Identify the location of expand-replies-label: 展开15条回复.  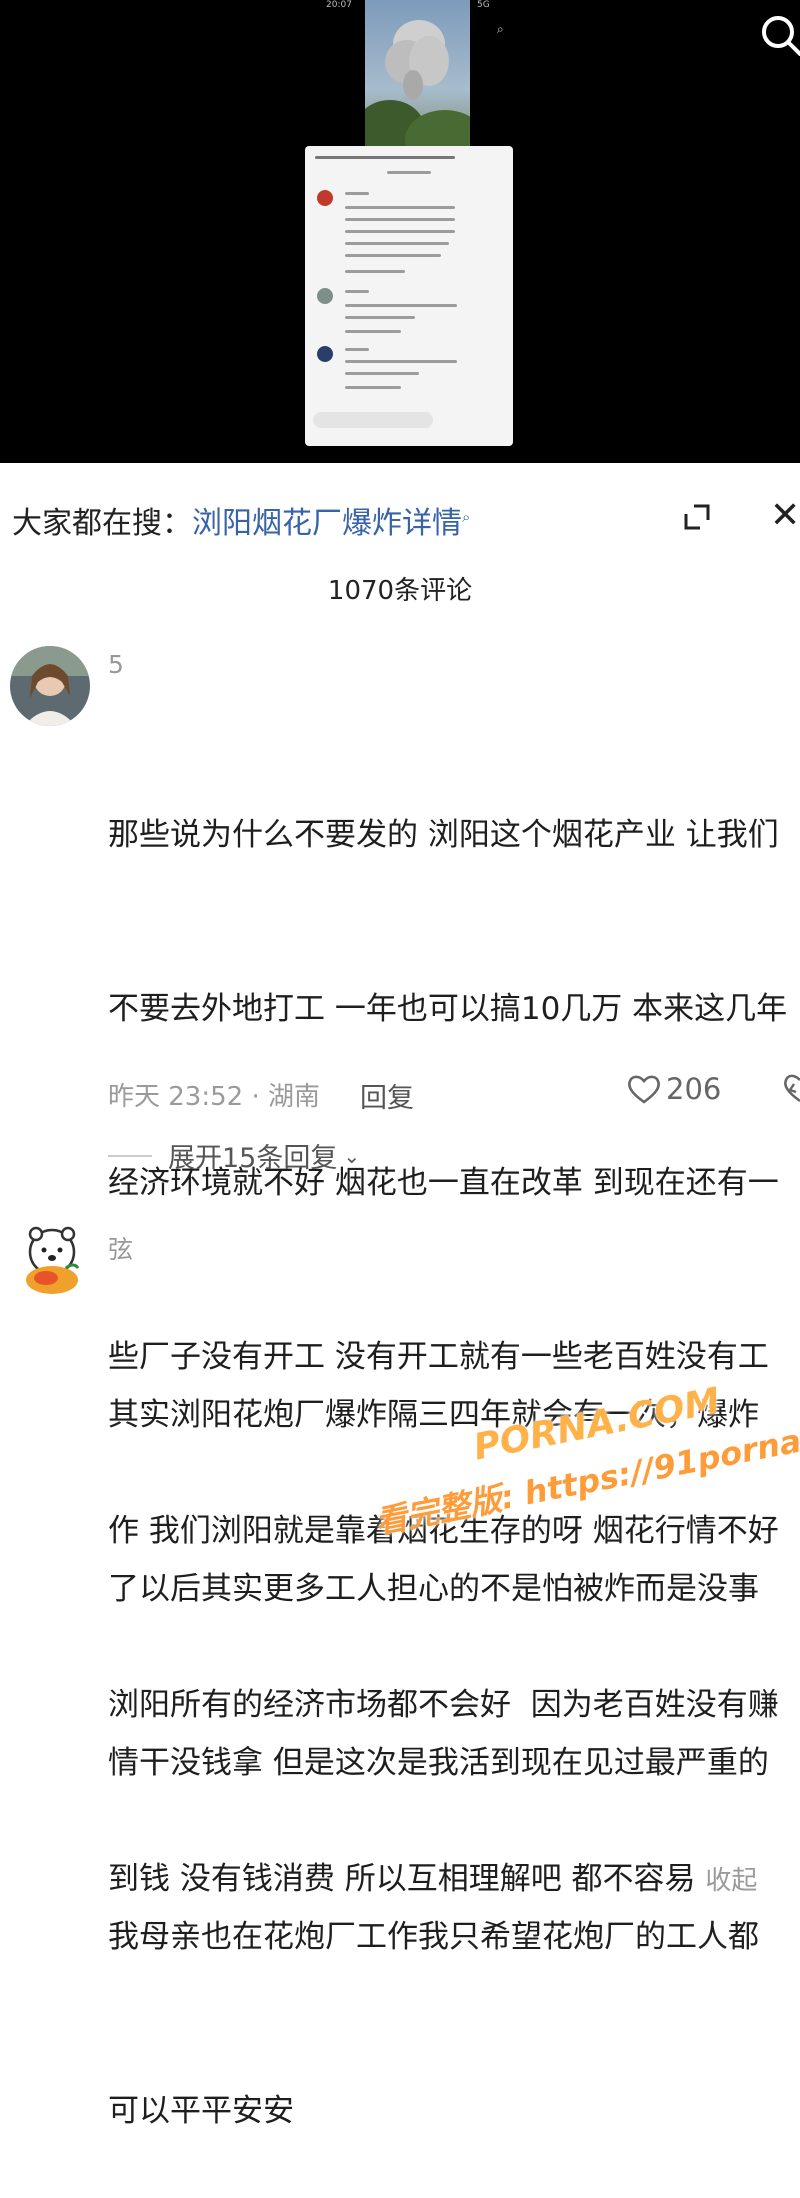
(253, 1158).